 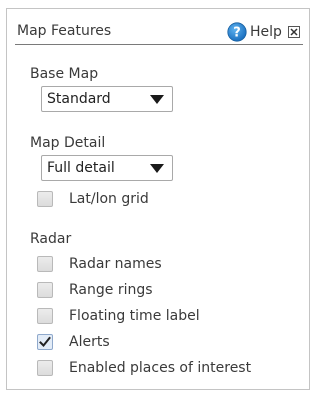 I want to click on help-icon: ?, so click(x=237, y=32).